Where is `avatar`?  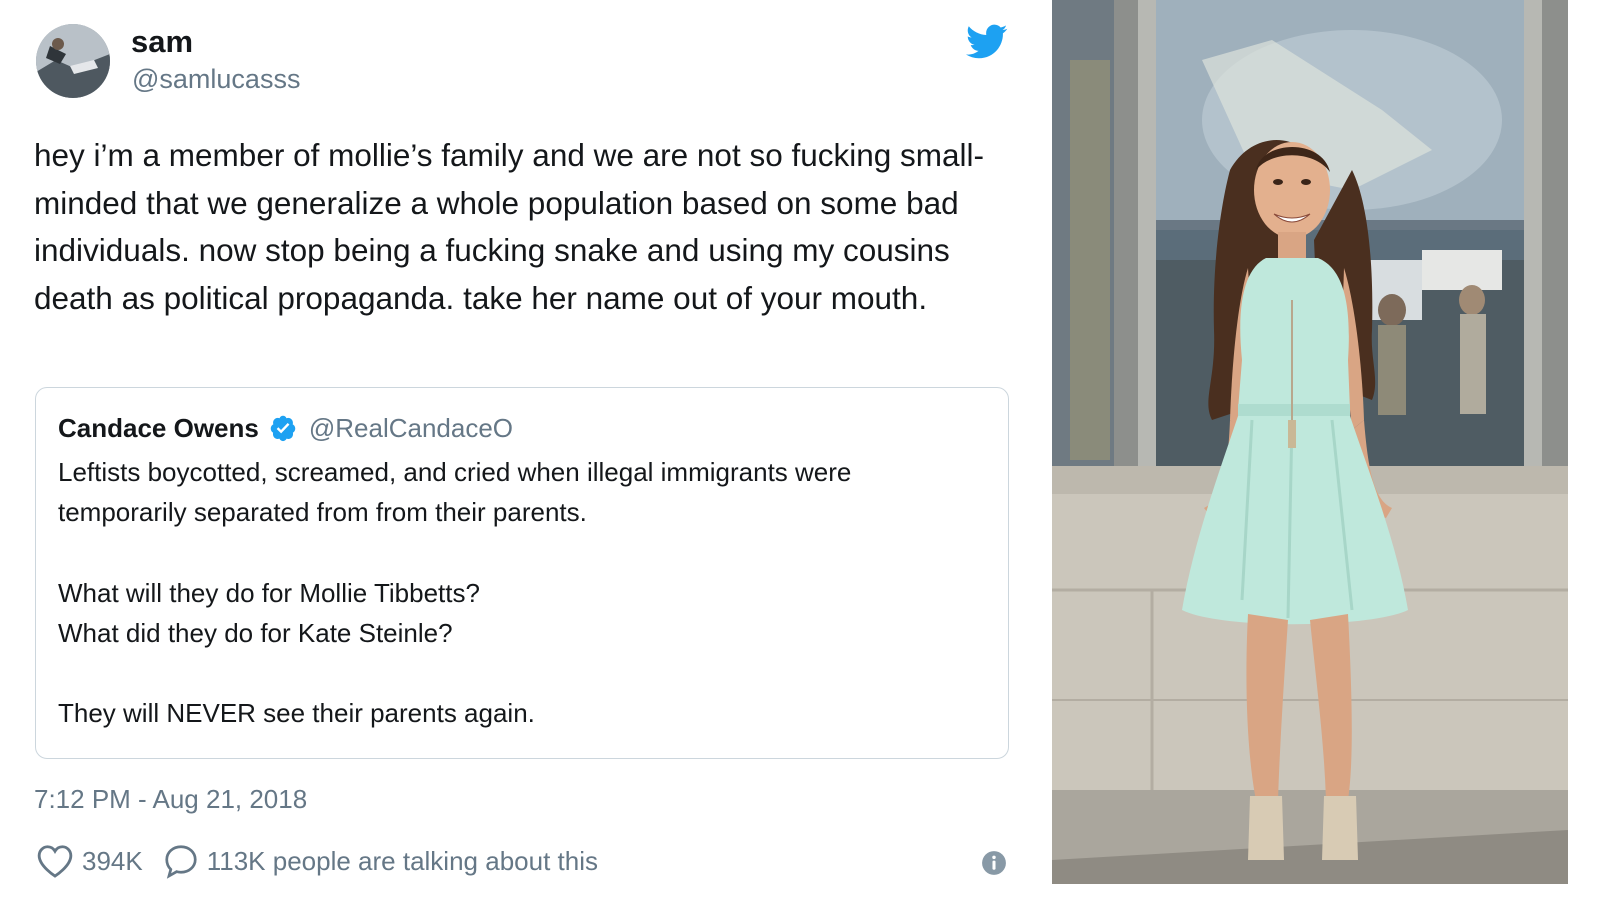
avatar is located at coordinates (73, 61).